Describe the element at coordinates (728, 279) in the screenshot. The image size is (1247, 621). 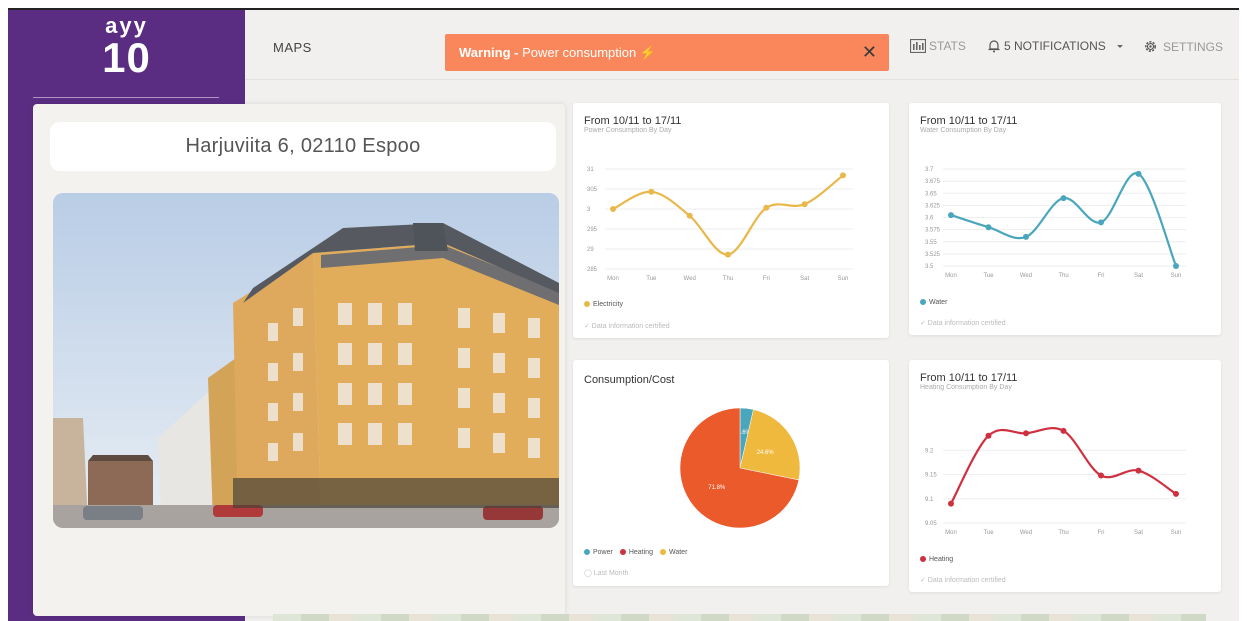
I see `power-x-tick: Thu` at that location.